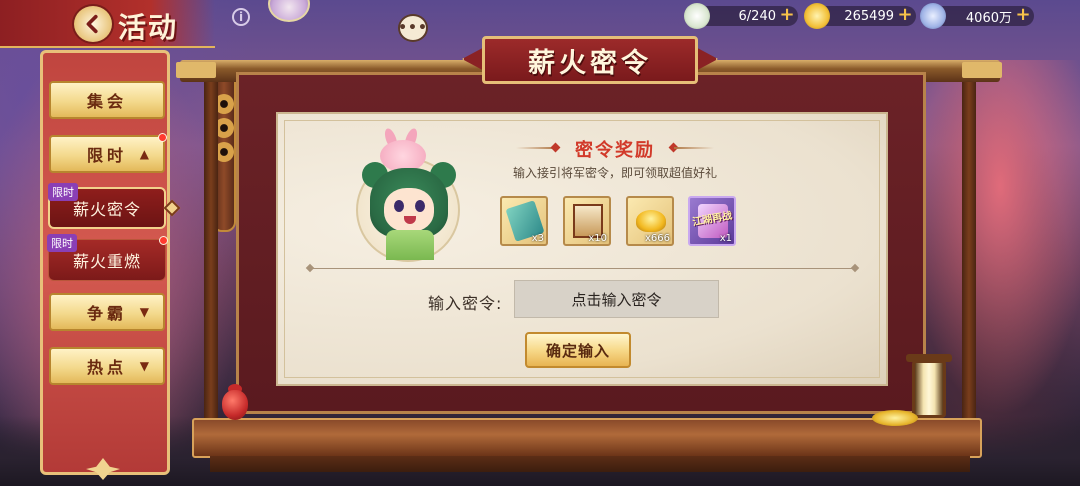  I want to click on chevron-up-icon: ▲, so click(146, 154).